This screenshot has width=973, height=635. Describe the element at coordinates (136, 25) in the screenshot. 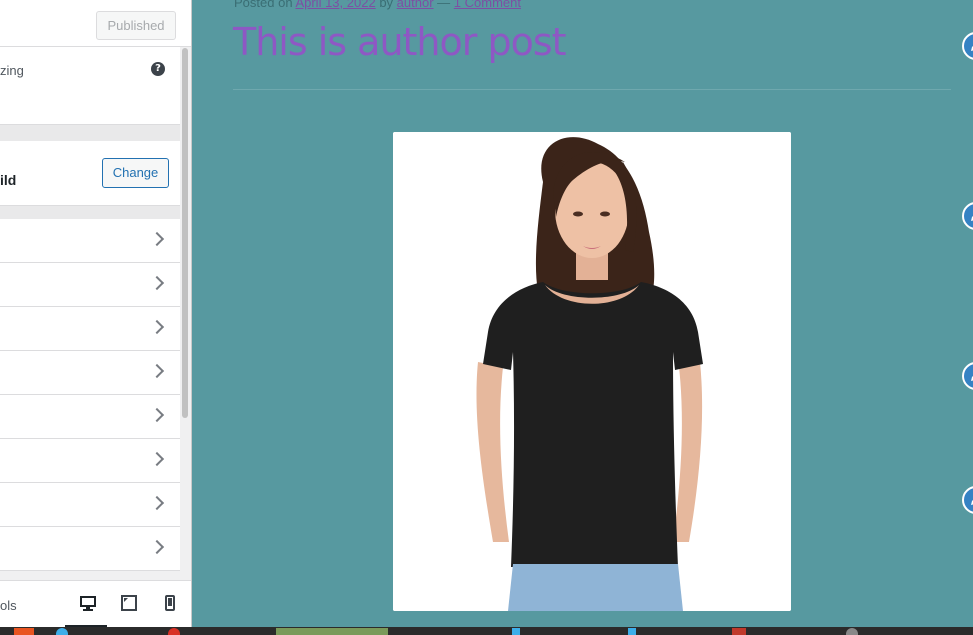

I see `published-button: Published` at that location.